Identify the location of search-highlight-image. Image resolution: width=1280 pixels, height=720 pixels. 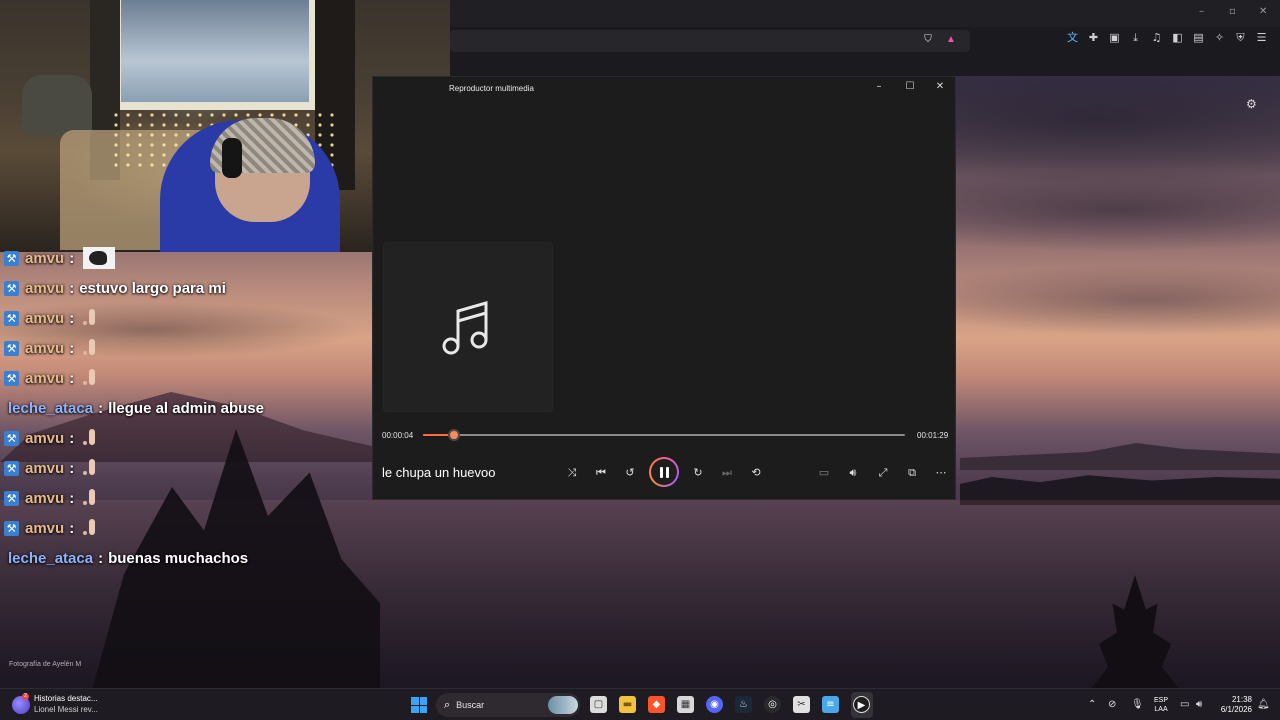
(563, 705).